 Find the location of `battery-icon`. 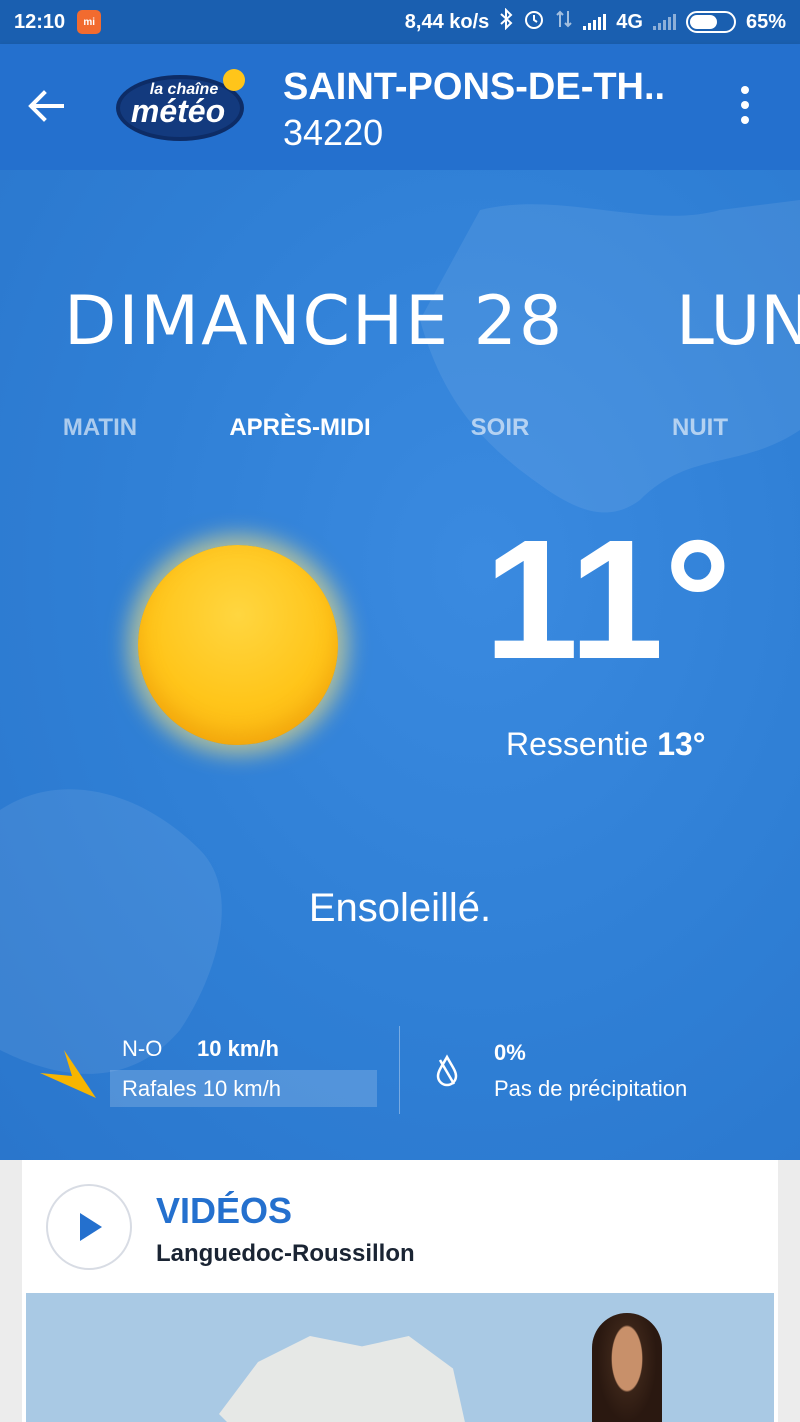

battery-icon is located at coordinates (710, 22).